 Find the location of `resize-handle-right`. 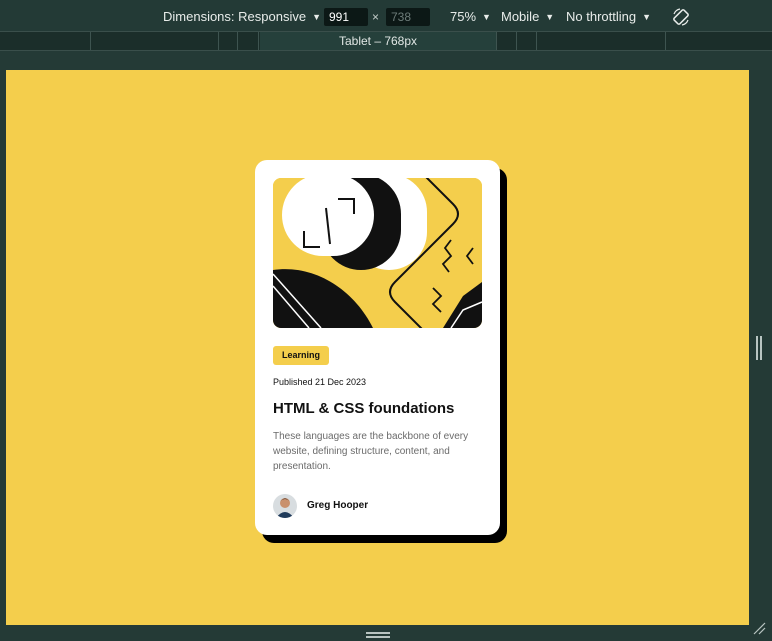

resize-handle-right is located at coordinates (759, 348).